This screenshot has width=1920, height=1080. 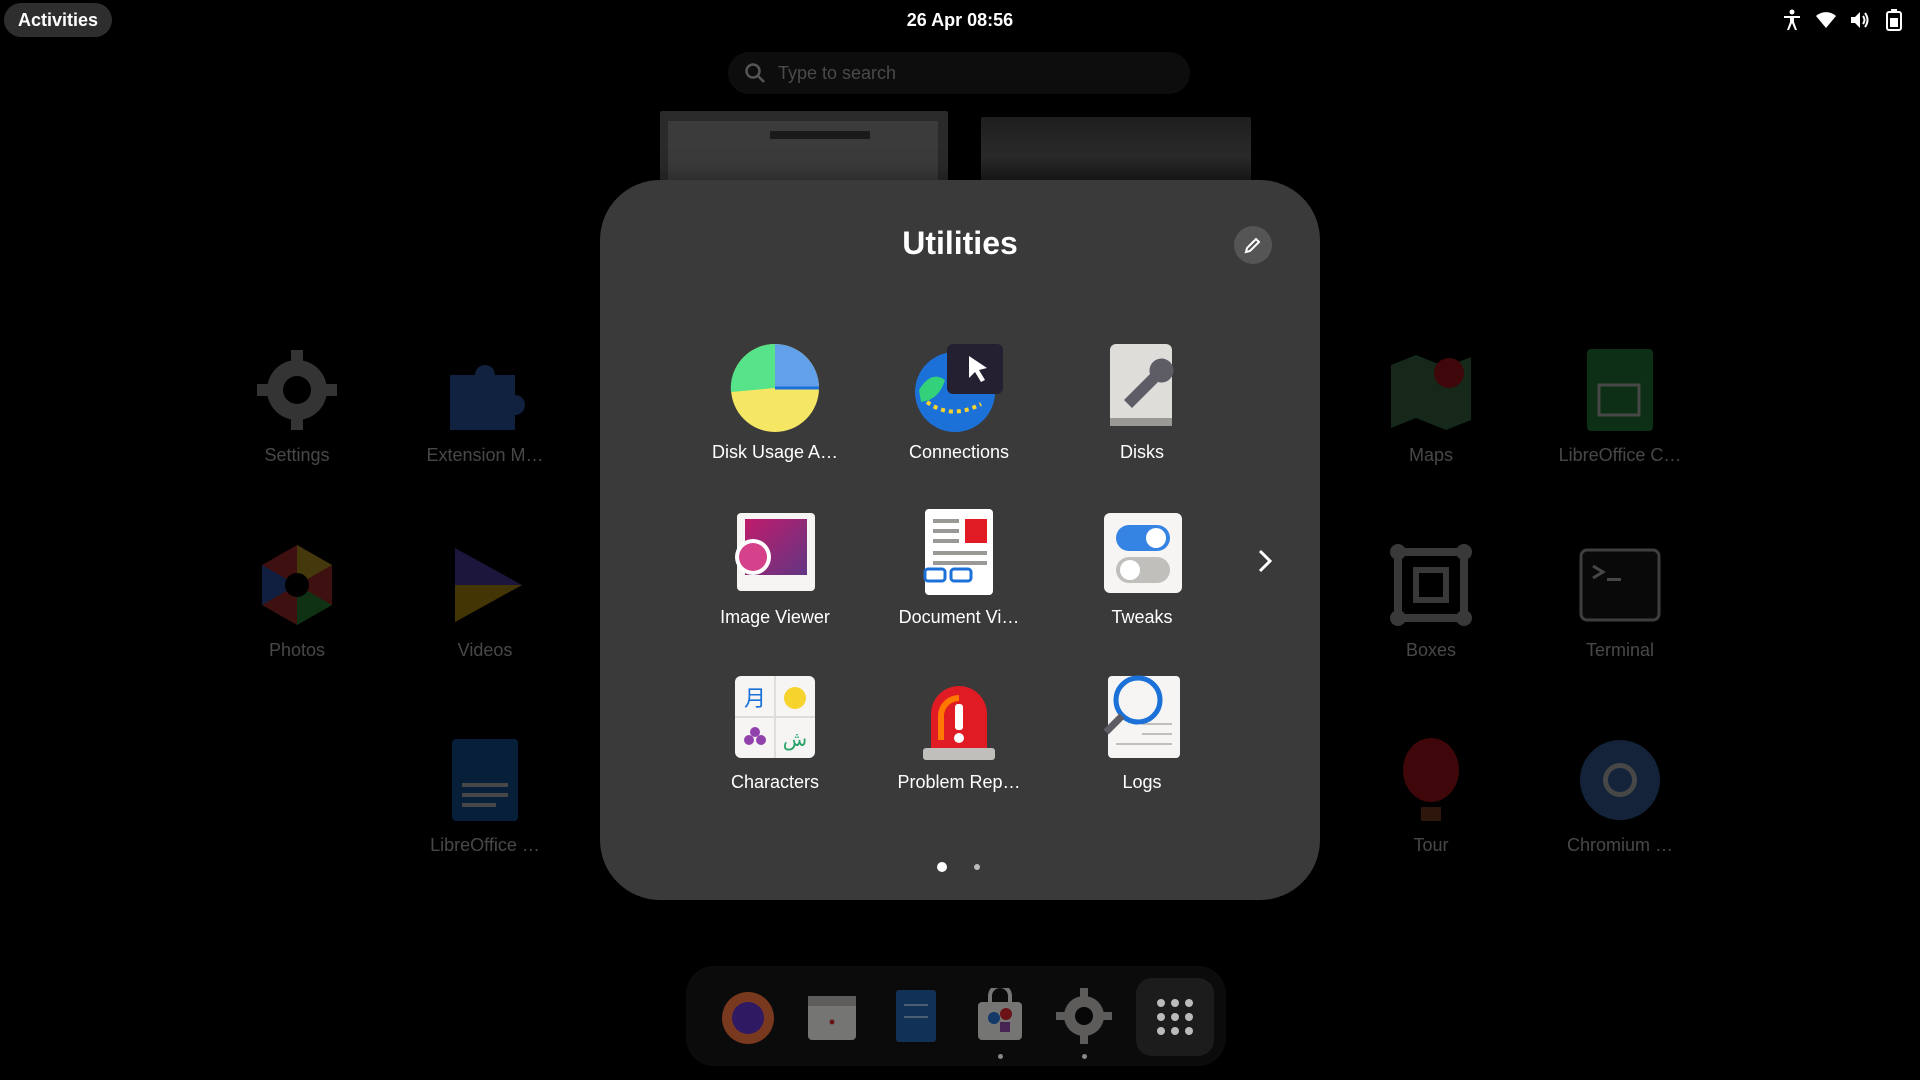 What do you see at coordinates (959, 718) in the screenshot?
I see `alarm-icon` at bounding box center [959, 718].